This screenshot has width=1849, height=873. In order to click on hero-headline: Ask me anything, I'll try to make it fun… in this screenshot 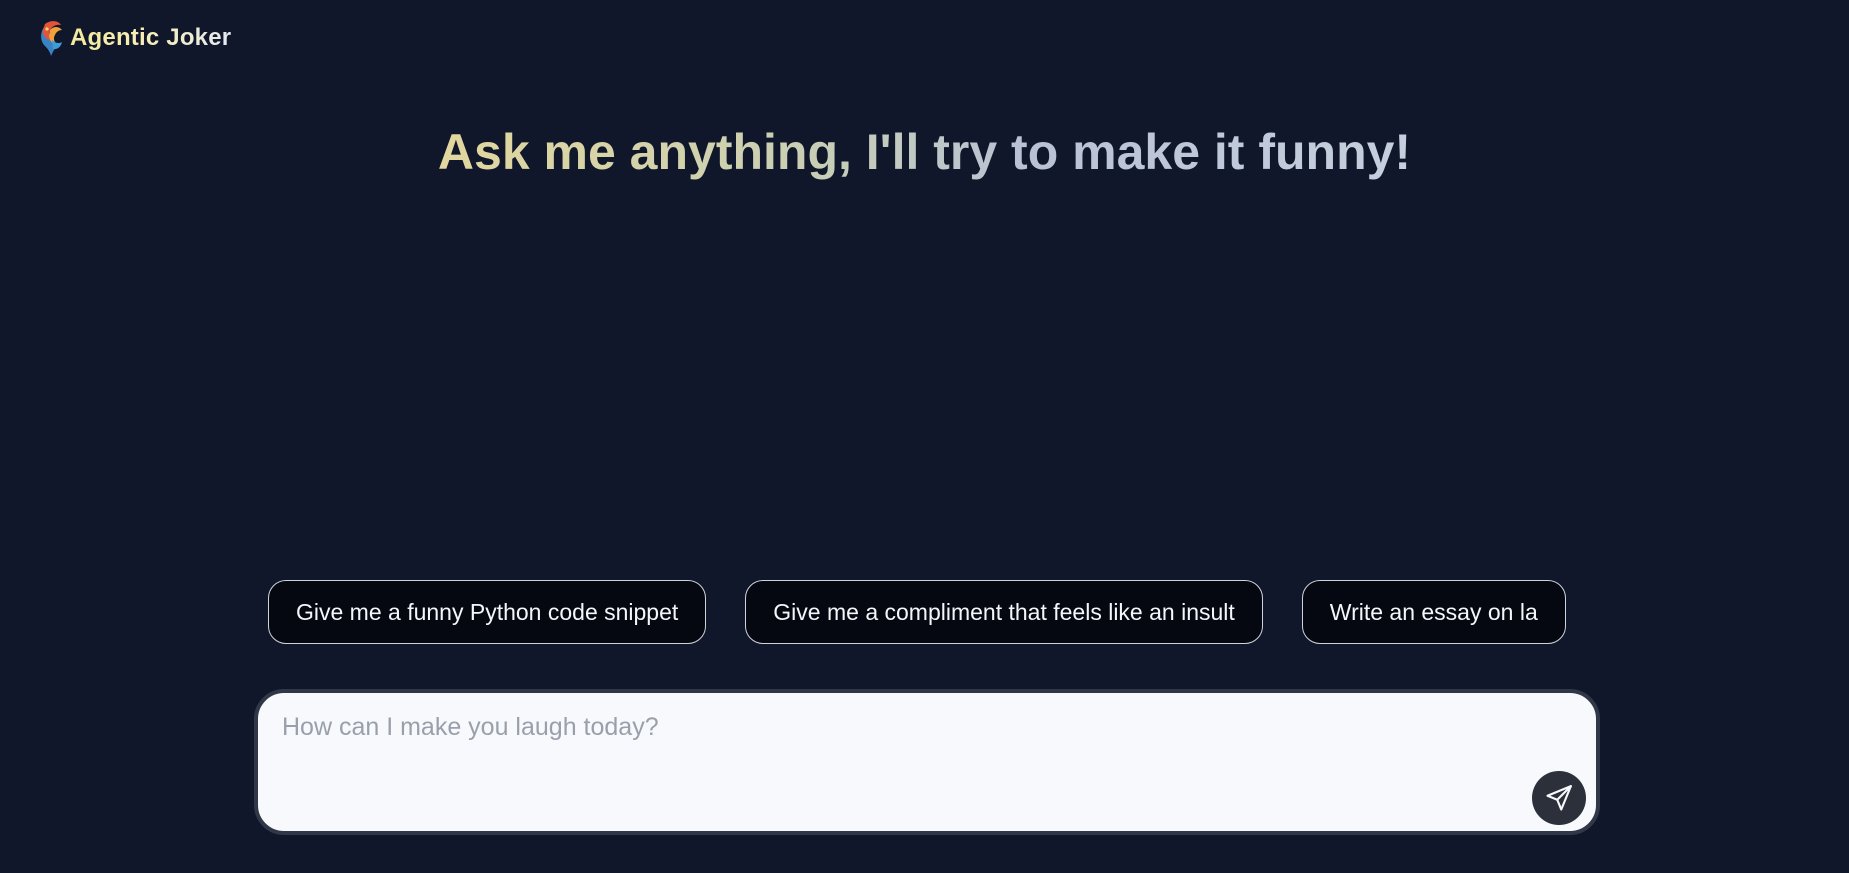, I will do `click(924, 152)`.